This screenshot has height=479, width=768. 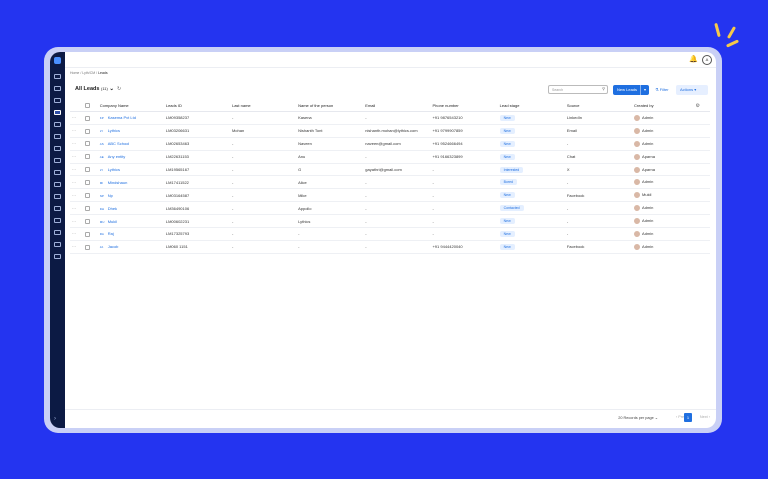 I want to click on lead-id: LM19565167, so click(x=196, y=170).